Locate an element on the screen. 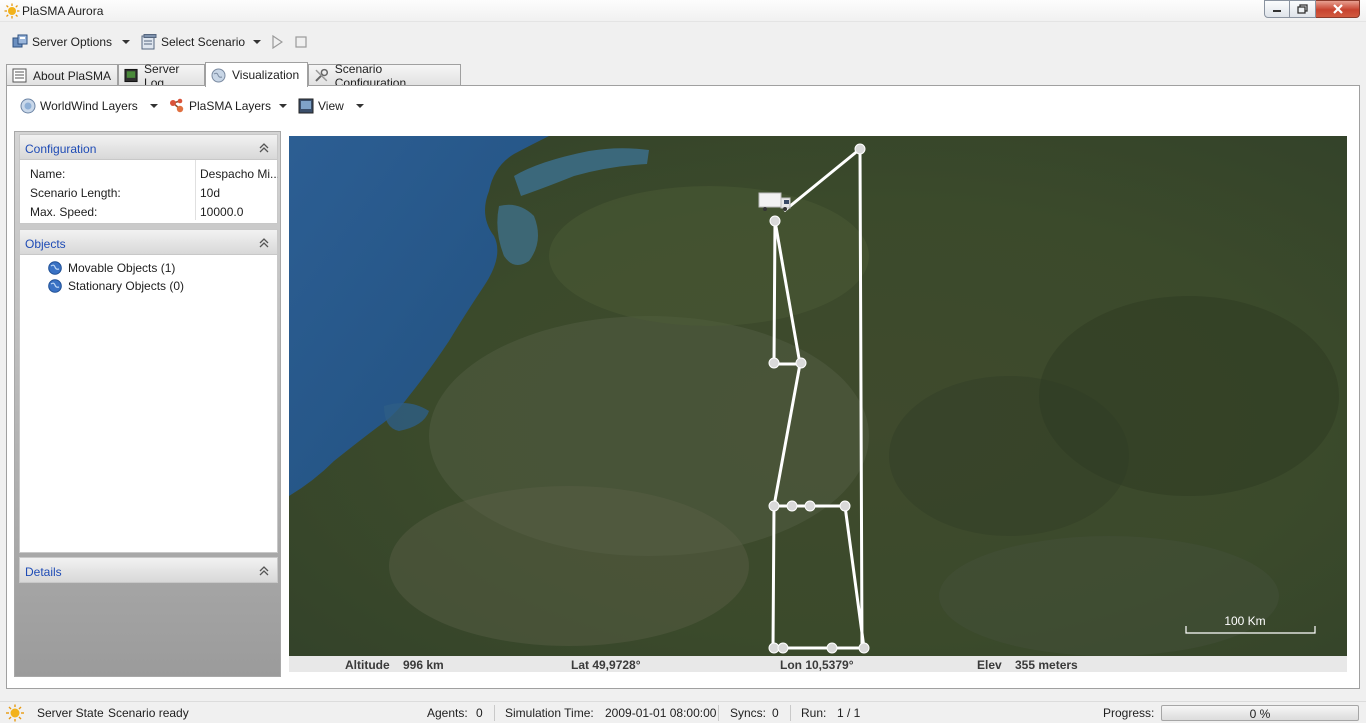 This screenshot has width=1366, height=723. view-dropdown-arrow is located at coordinates (360, 106).